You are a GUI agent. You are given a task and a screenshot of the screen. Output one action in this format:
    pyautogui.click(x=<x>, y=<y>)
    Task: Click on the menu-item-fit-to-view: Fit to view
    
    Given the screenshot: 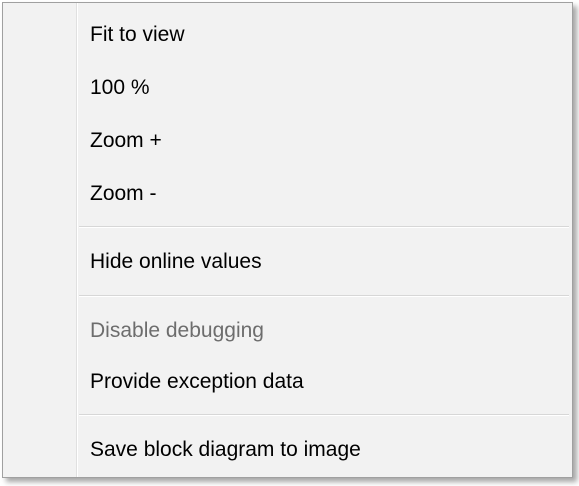 What is the action you would take?
    pyautogui.click(x=287, y=35)
    